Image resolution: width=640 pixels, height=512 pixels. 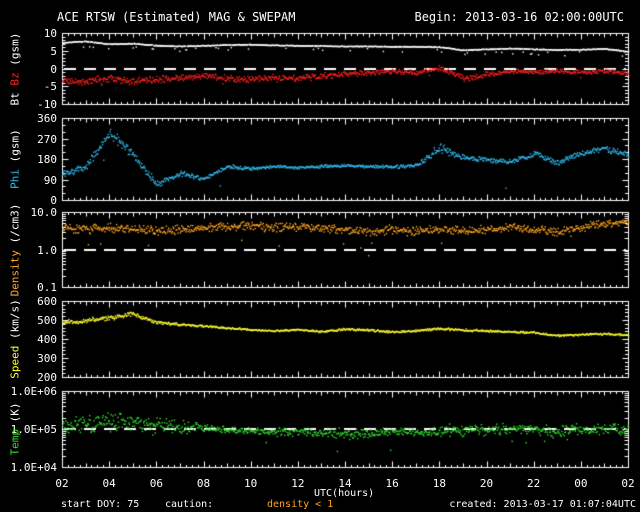 I want to click on density-caution-label: density < 1, so click(x=300, y=504).